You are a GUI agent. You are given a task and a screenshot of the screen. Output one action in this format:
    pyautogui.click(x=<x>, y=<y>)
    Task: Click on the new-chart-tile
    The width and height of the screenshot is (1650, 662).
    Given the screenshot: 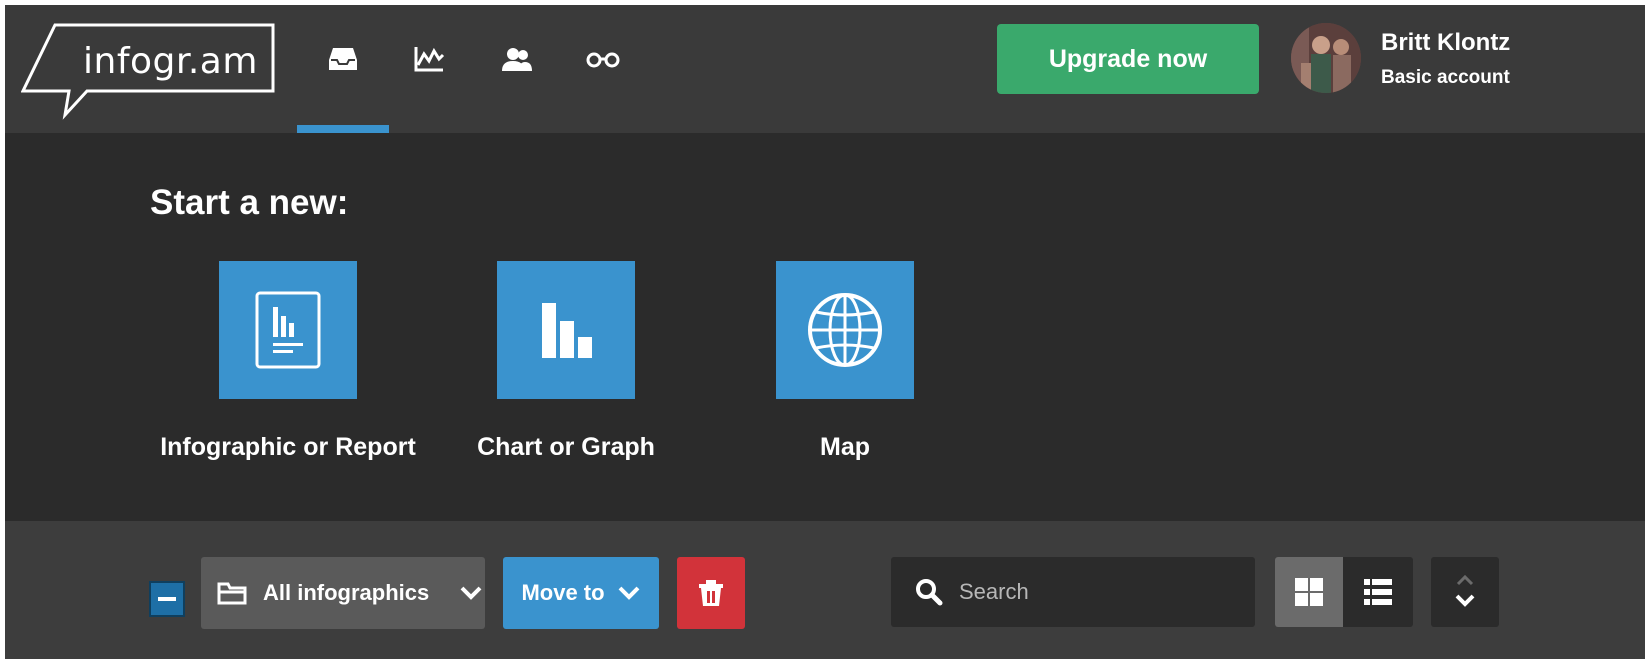 What is the action you would take?
    pyautogui.click(x=566, y=330)
    